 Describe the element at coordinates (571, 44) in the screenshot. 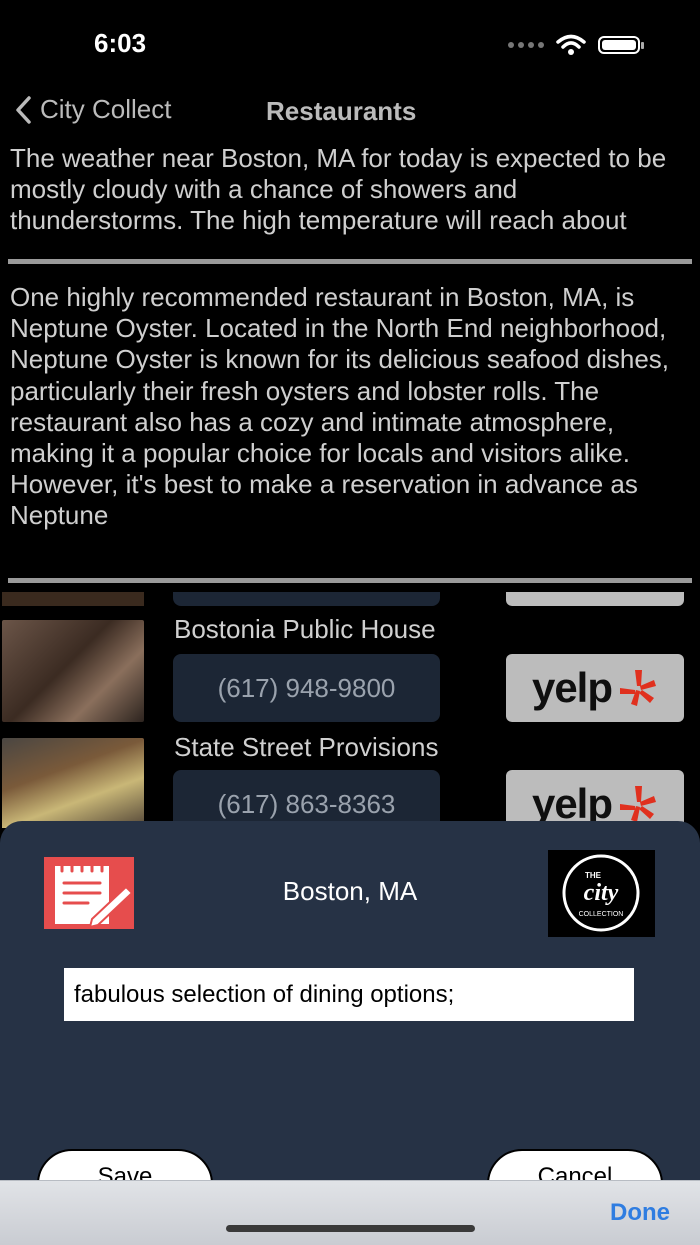

I see `wifi-icon` at that location.